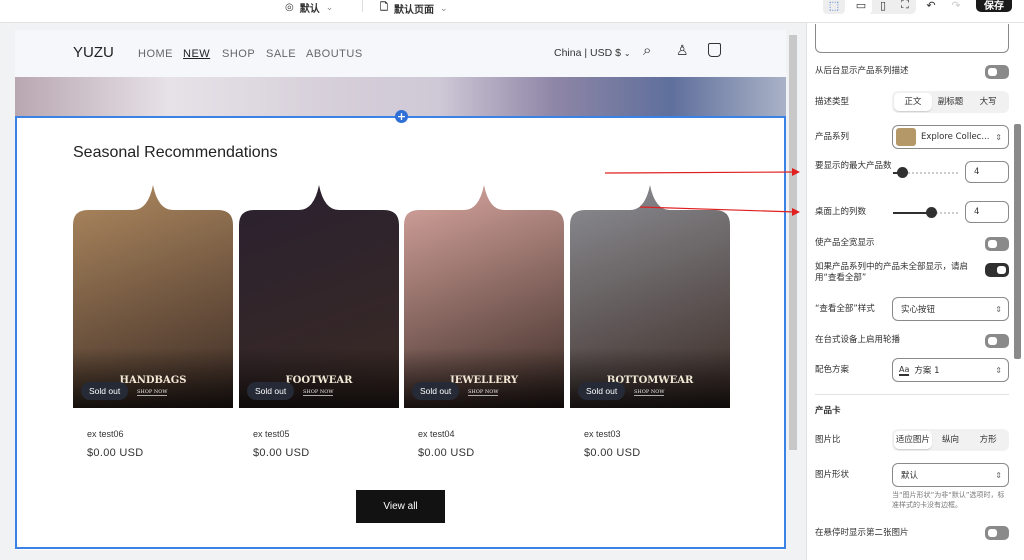  I want to click on page-selector: 🗋 默认页面 ⌄, so click(414, 8).